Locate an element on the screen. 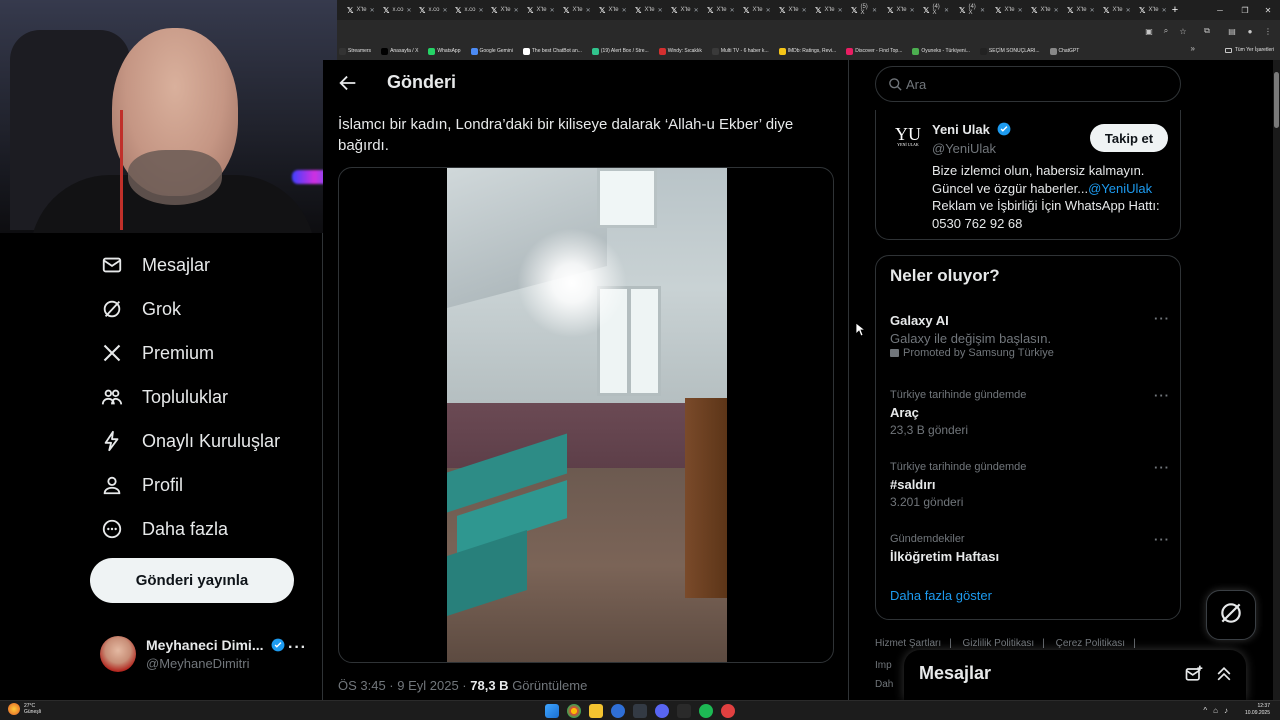 The width and height of the screenshot is (1280, 720). bookmark-item: Google Gemini is located at coordinates (491, 51).